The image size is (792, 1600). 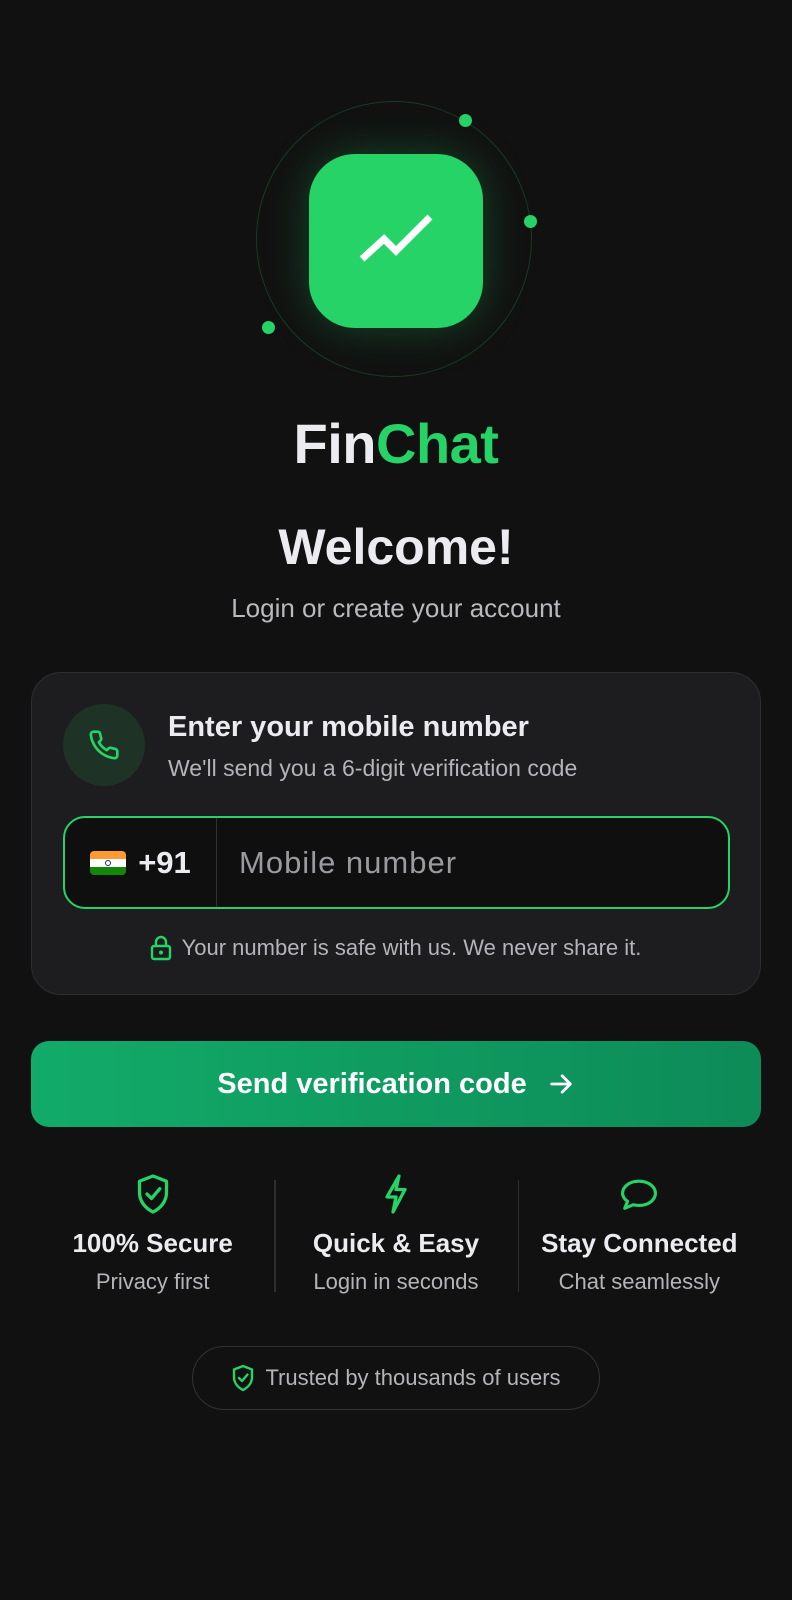 I want to click on feature-subtitle: Privacy first, so click(x=152, y=1281).